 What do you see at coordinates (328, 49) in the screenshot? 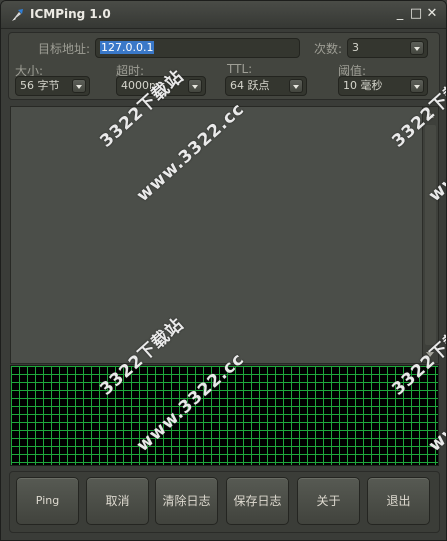
I see `count-label: 次数:` at bounding box center [328, 49].